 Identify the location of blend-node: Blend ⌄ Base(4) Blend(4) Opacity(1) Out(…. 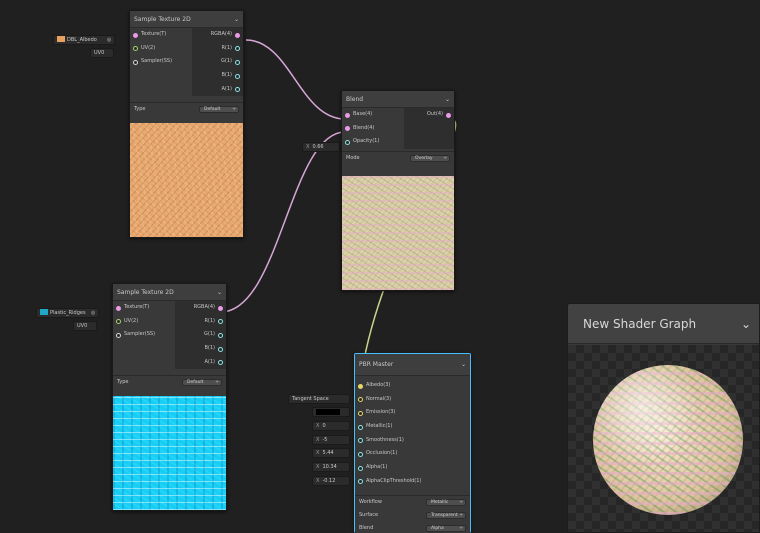
(398, 190).